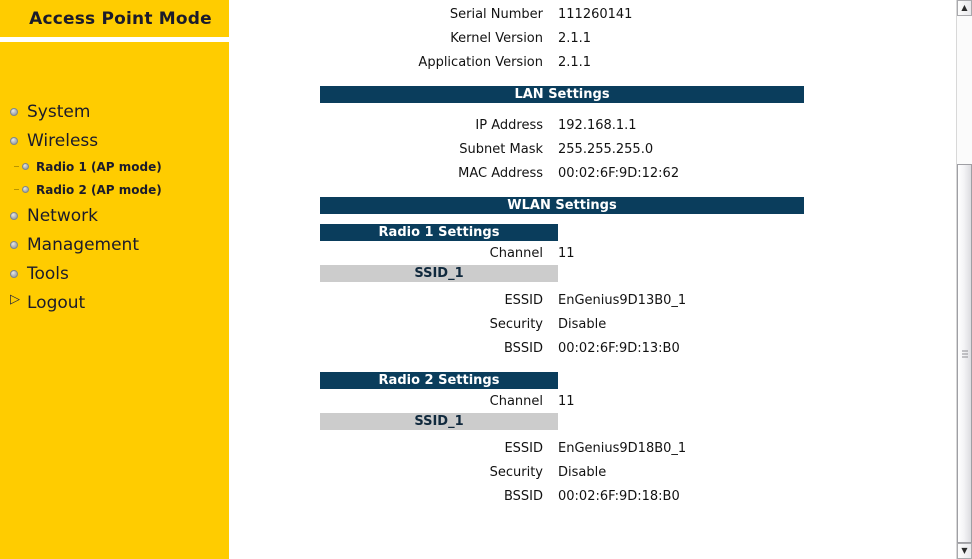 The image size is (972, 559). I want to click on sidebar-item-management: Management, so click(114, 244).